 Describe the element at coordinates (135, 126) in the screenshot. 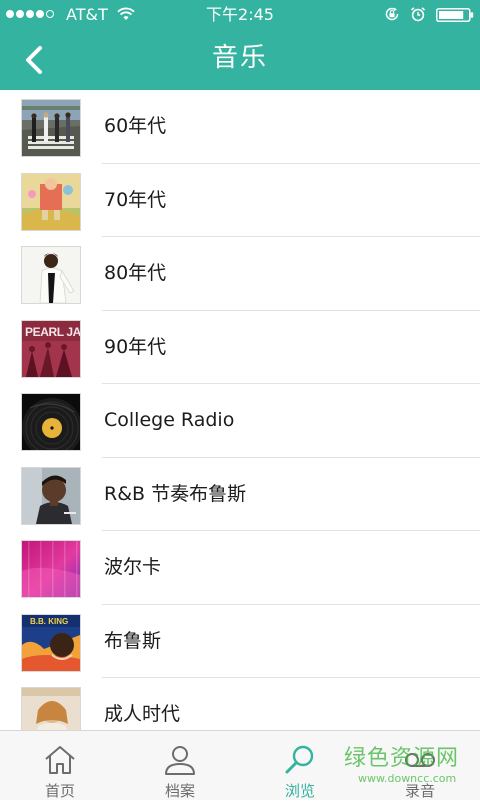

I see `list-item-label: 60年代` at that location.